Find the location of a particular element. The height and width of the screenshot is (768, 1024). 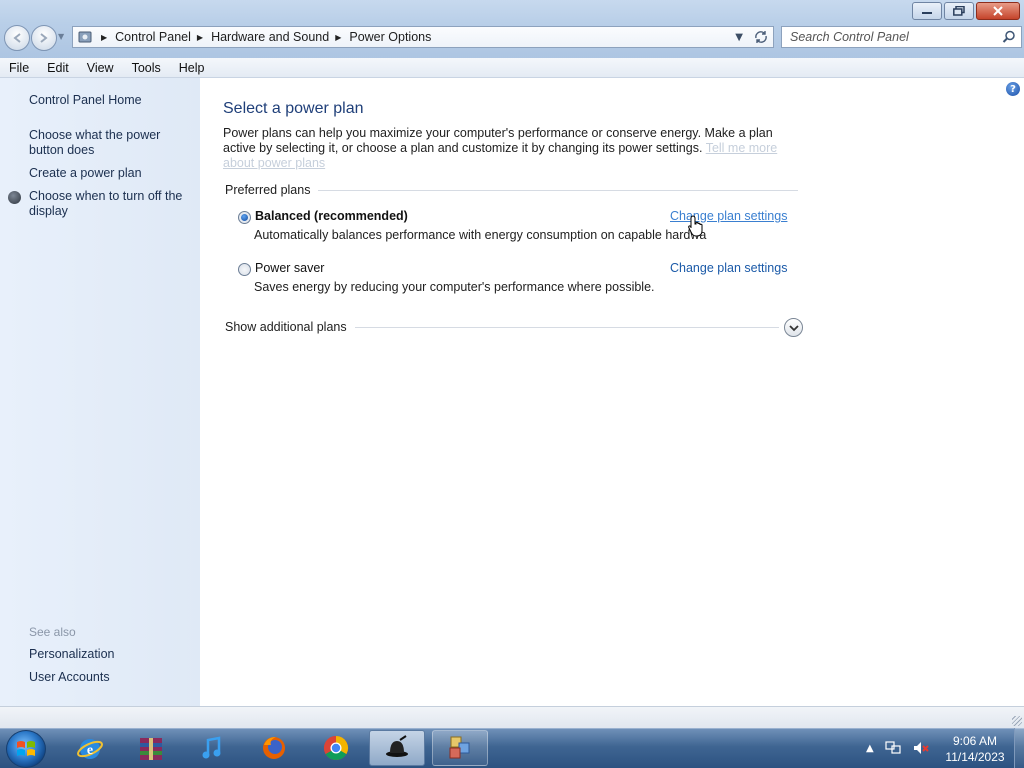

search-placeholder: Search Control Panel is located at coordinates (849, 37).